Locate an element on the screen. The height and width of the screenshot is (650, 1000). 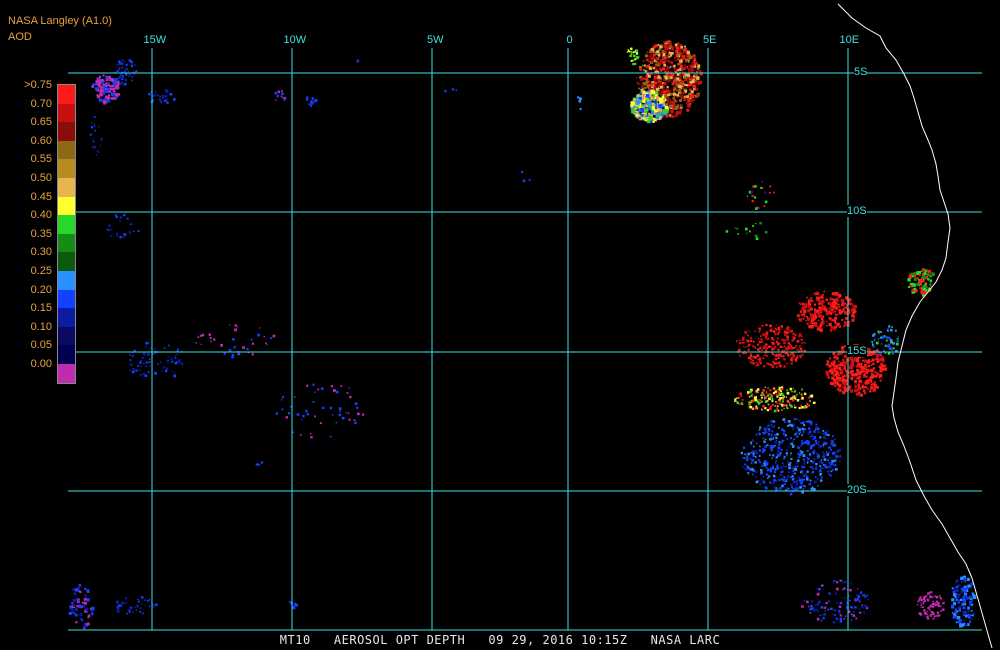
legend-label: 0.00 is located at coordinates (41, 364).